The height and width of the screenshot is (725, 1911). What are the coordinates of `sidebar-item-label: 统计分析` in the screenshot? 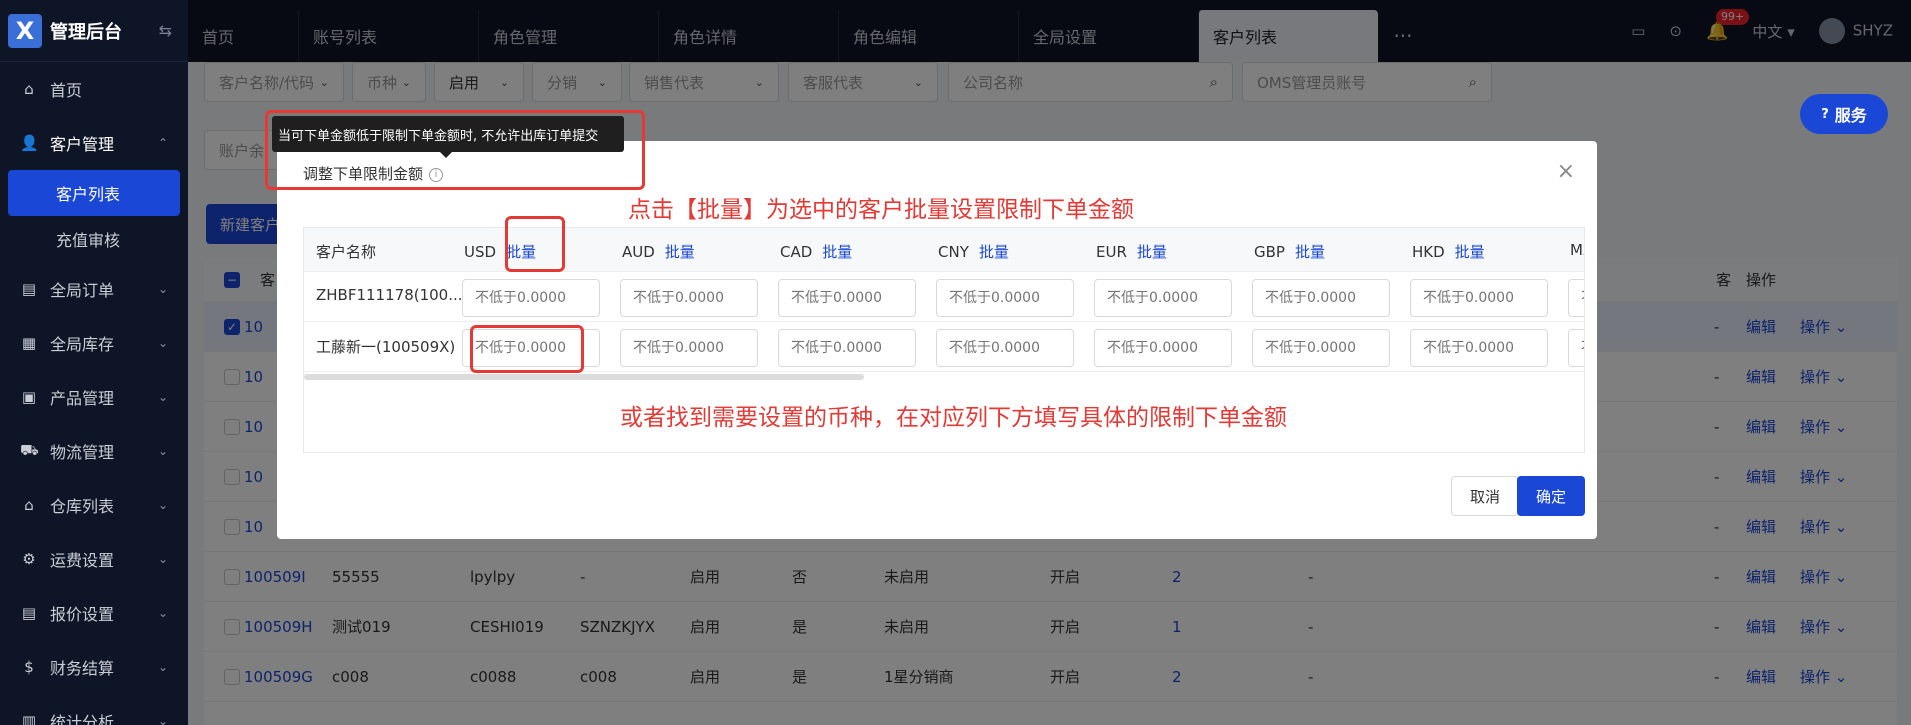 It's located at (82, 719).